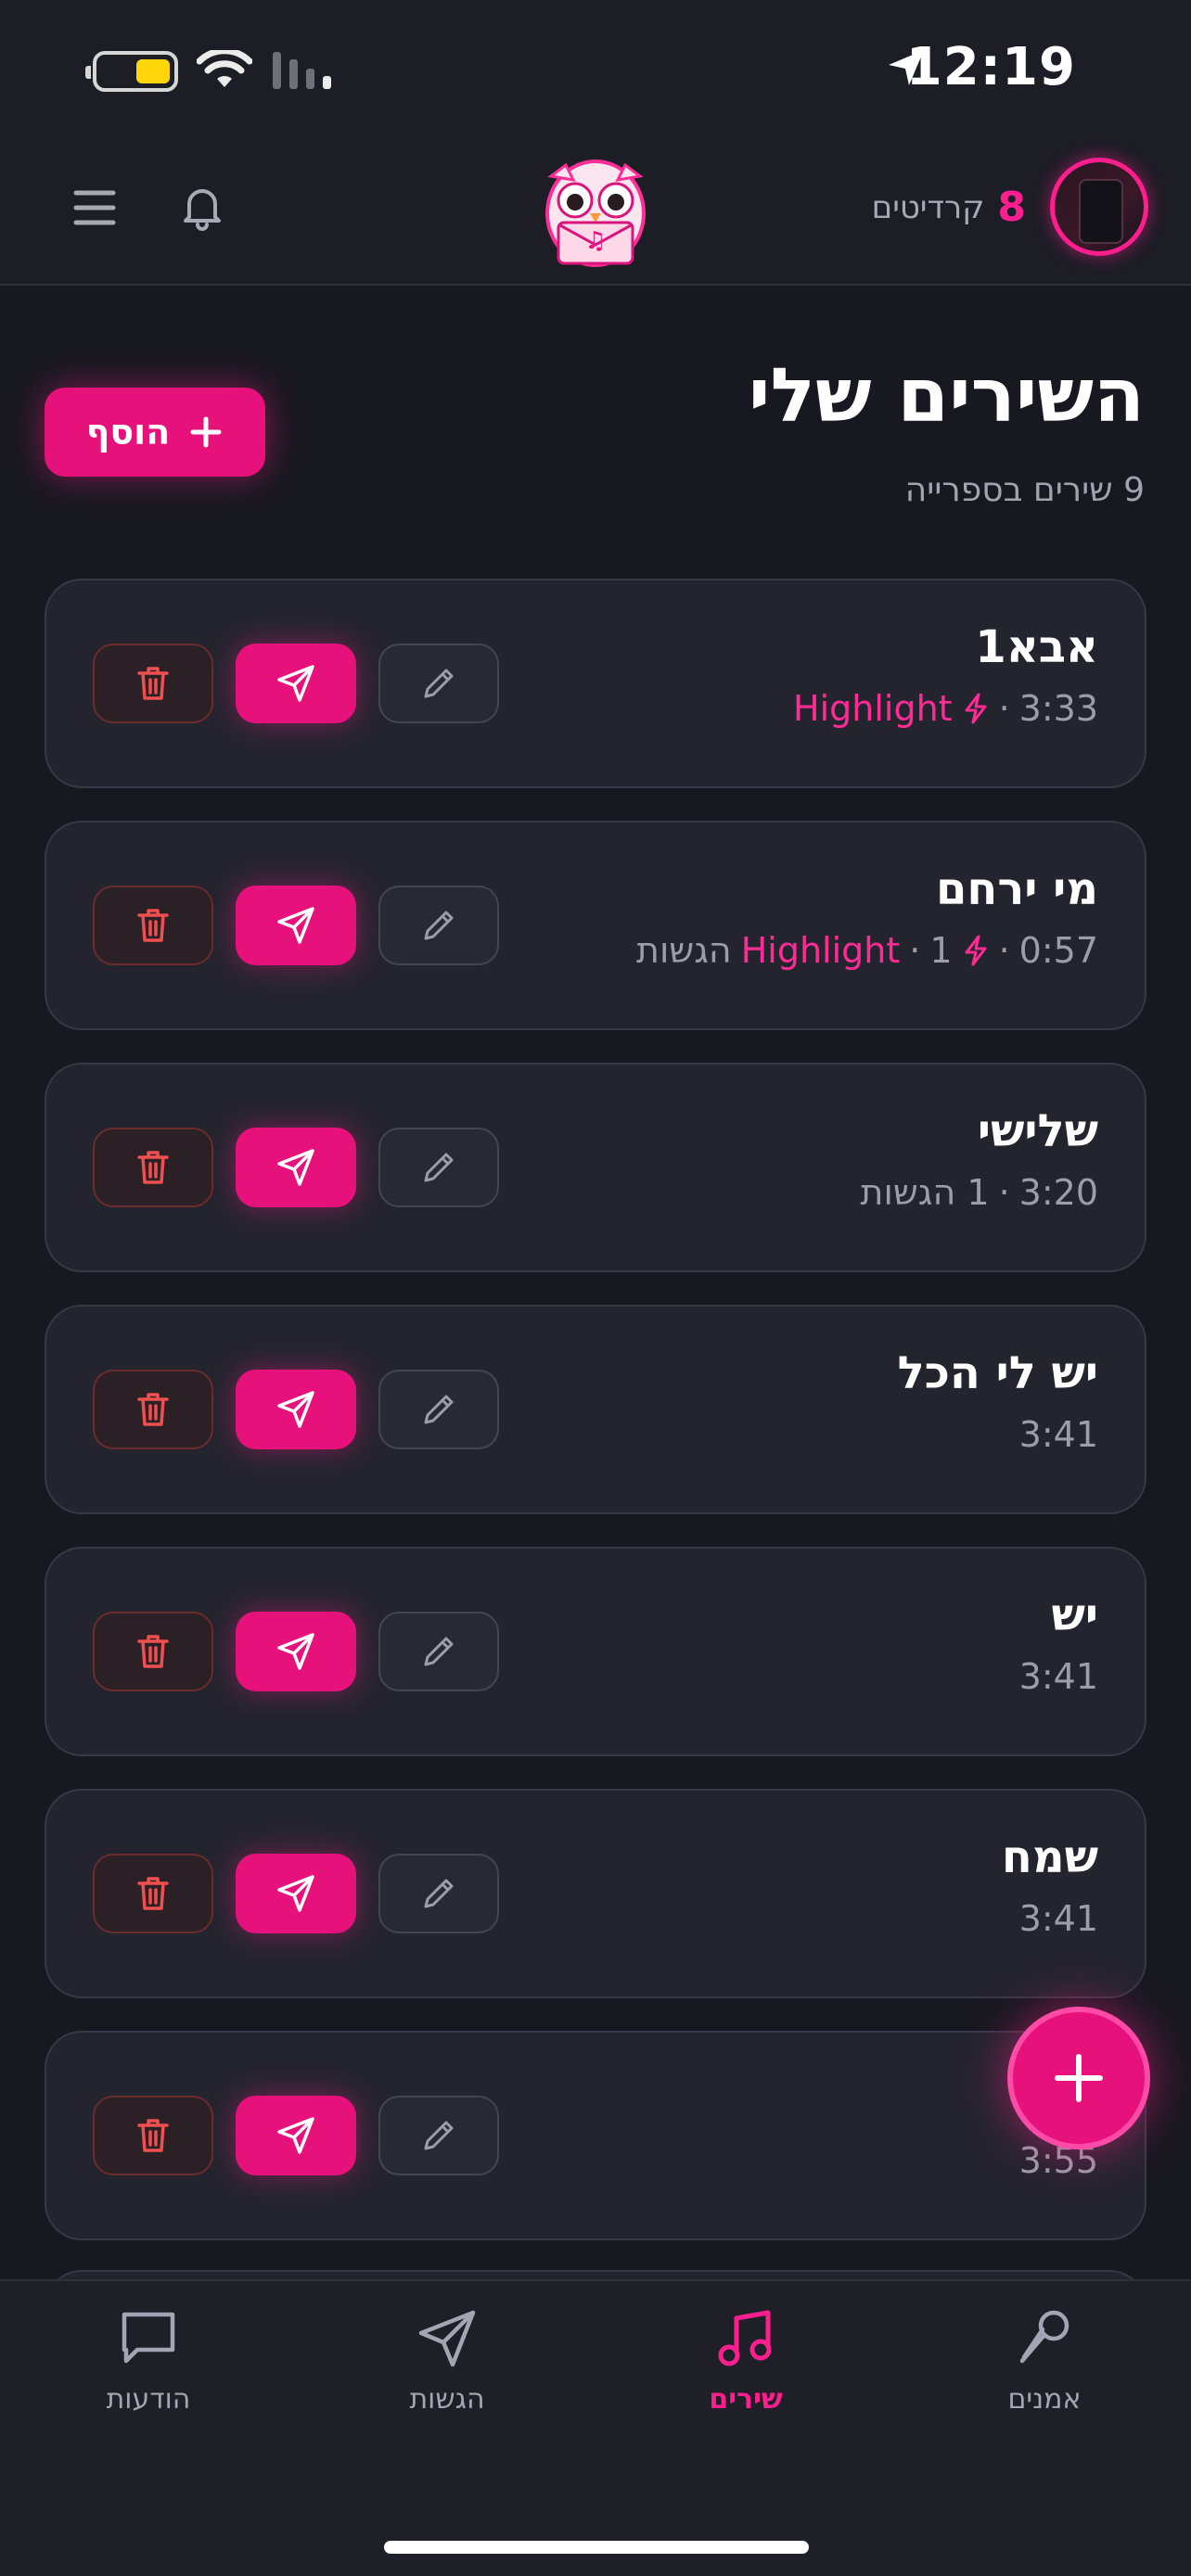 This screenshot has width=1191, height=2576. I want to click on lightning-icon, so click(976, 950).